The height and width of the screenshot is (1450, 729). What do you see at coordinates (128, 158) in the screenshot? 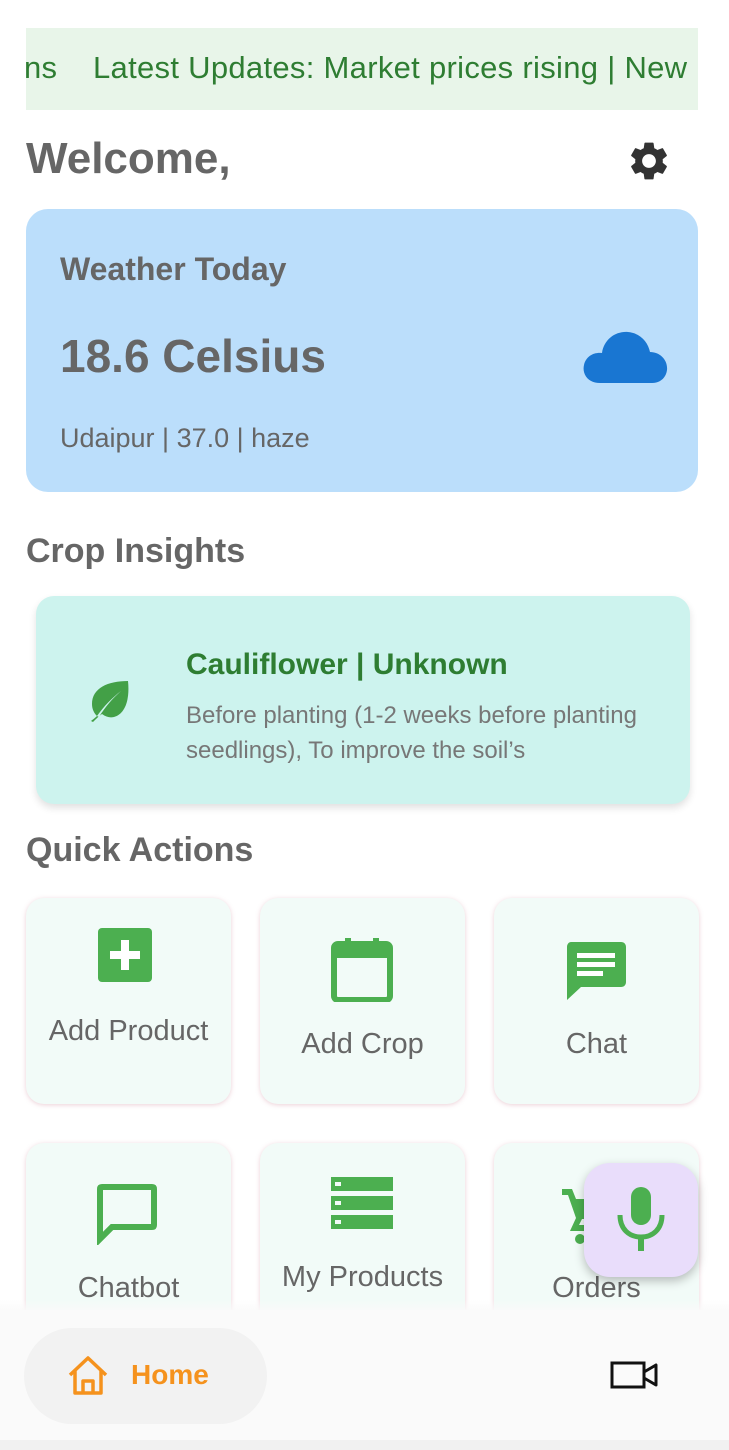
I see `welcome-heading: Welcome,` at bounding box center [128, 158].